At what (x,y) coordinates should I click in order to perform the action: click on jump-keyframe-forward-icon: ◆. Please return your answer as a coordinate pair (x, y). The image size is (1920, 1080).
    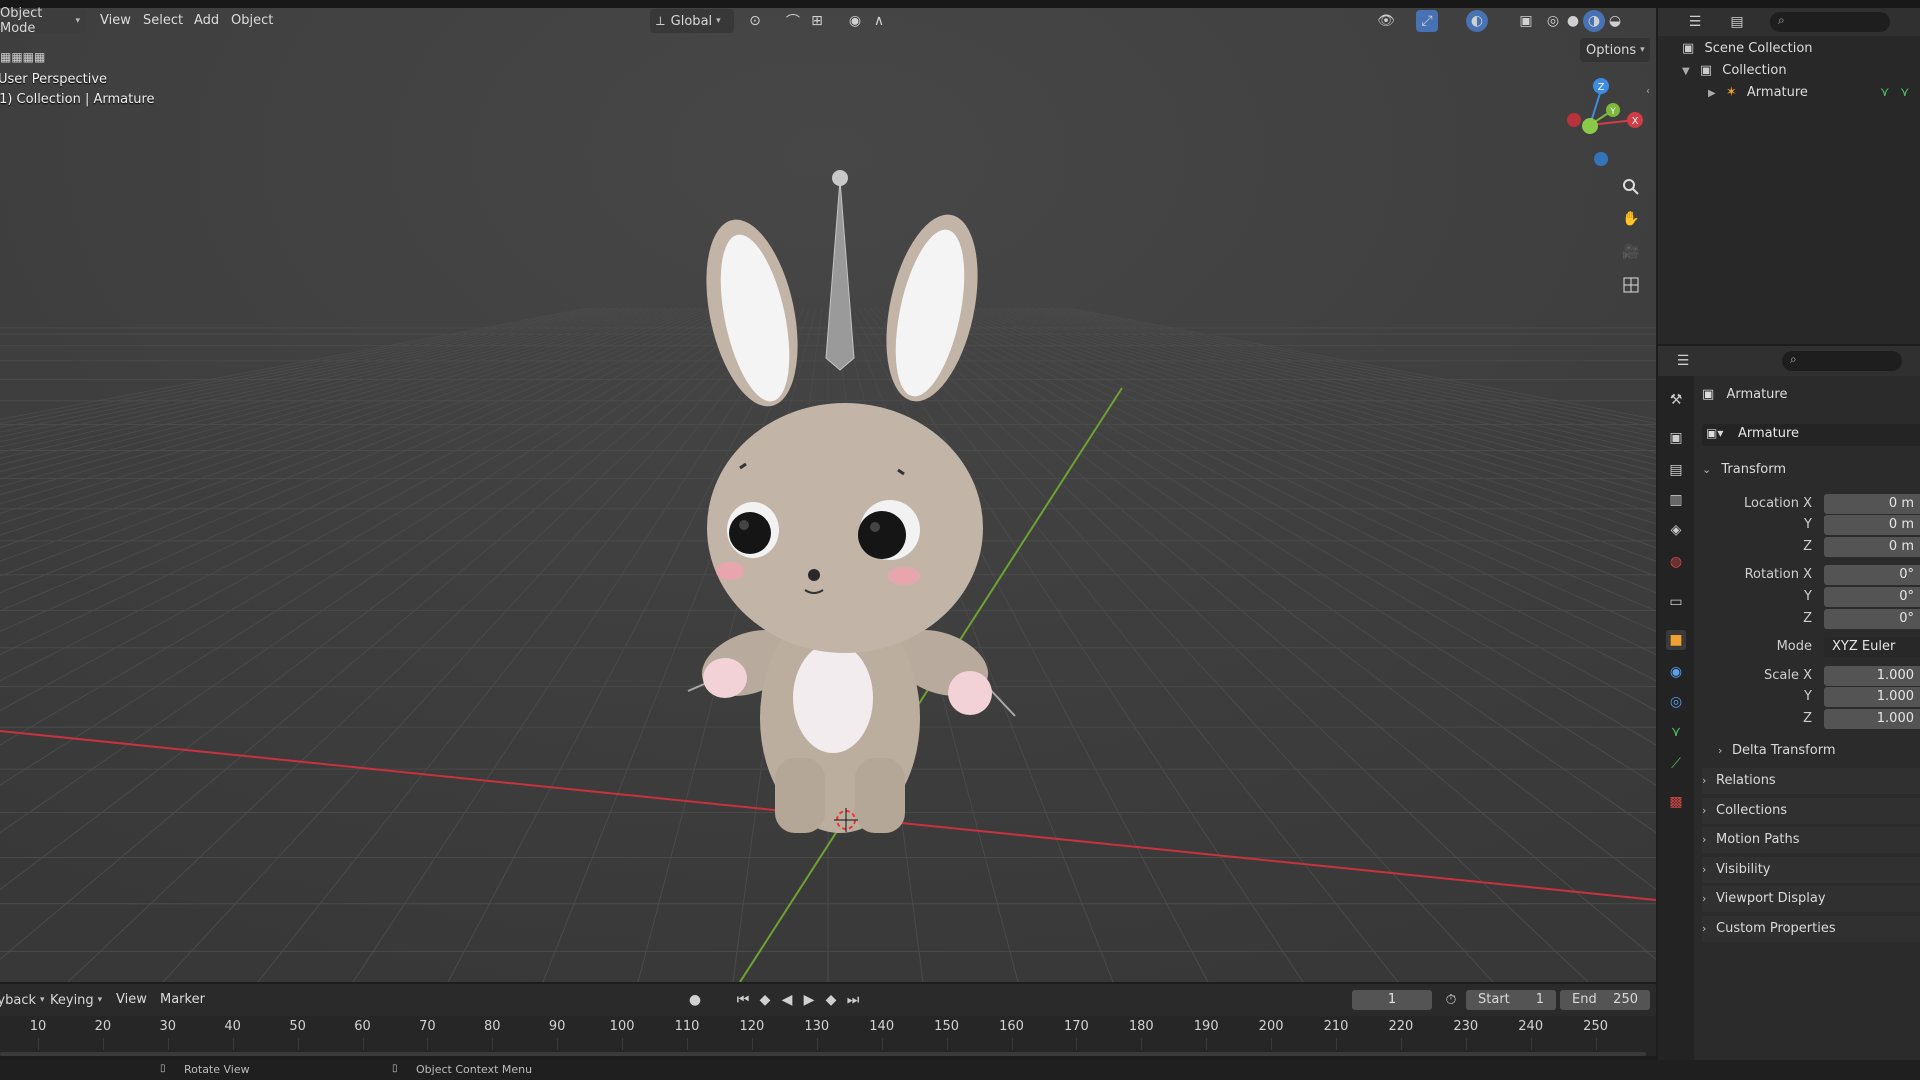
    Looking at the image, I should click on (831, 1000).